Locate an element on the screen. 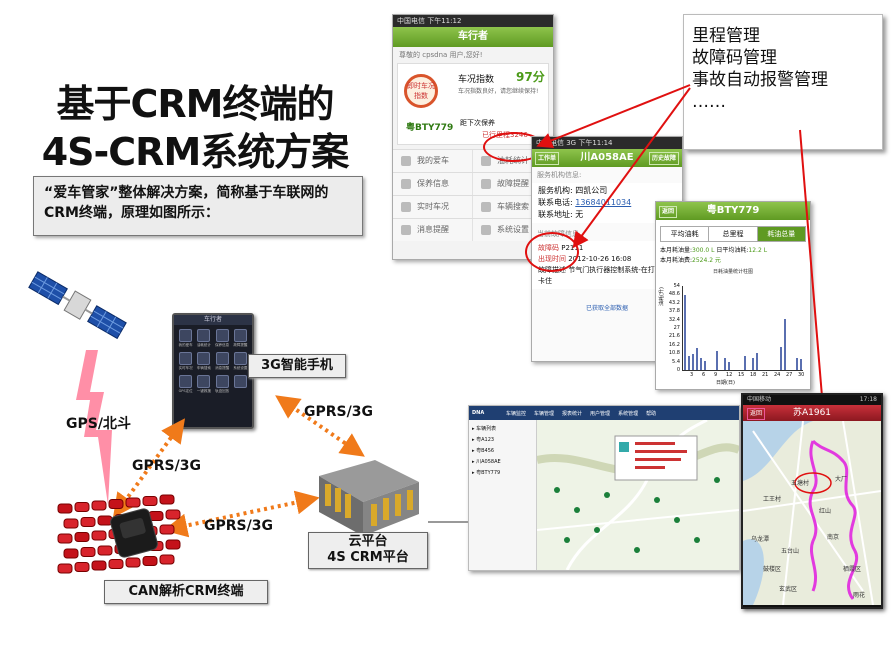 This screenshot has width=895, height=661. cloud-label: 云平台 4S CRM平台 is located at coordinates (368, 550).